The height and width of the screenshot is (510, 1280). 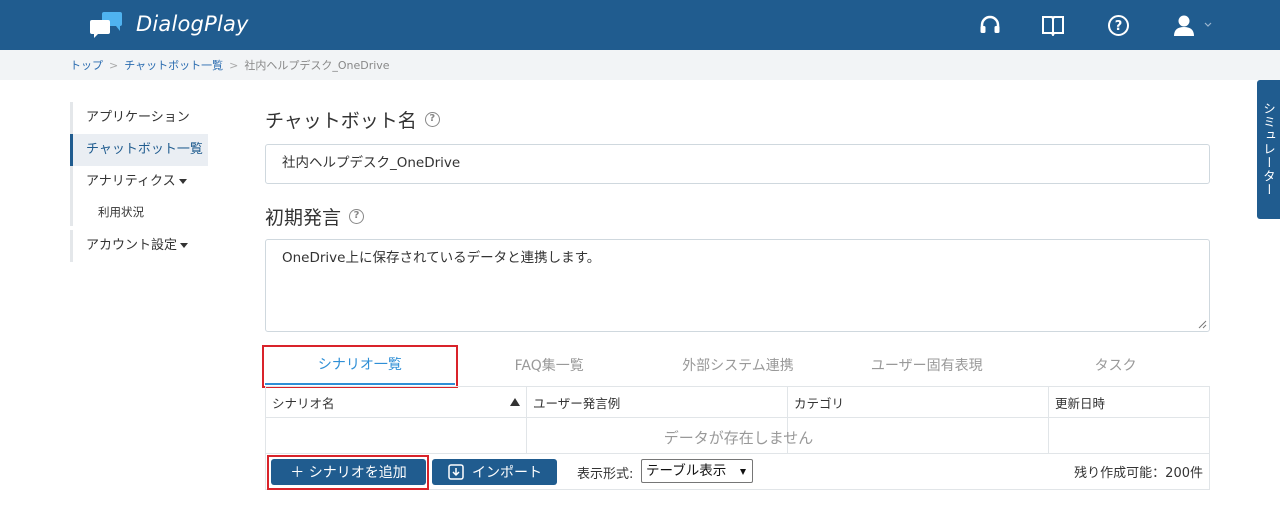 I want to click on display-format-value: テーブル表示, so click(x=686, y=471).